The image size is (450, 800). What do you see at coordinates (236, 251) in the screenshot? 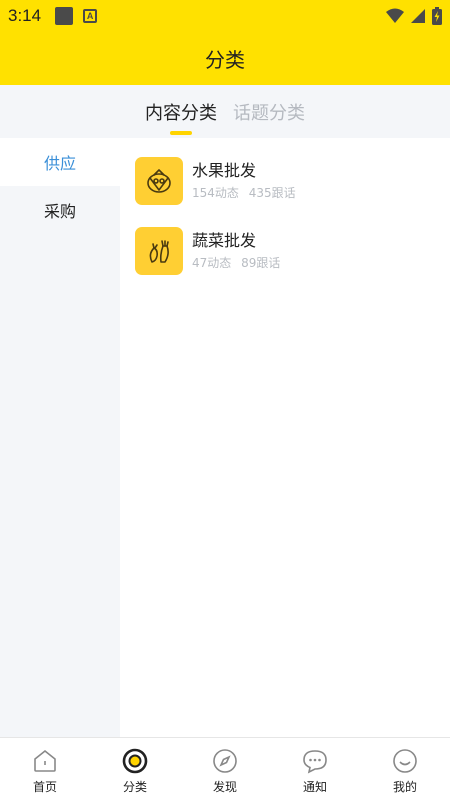
I see `list-item-text: 蔬菜批发 47动态 89跟话` at bounding box center [236, 251].